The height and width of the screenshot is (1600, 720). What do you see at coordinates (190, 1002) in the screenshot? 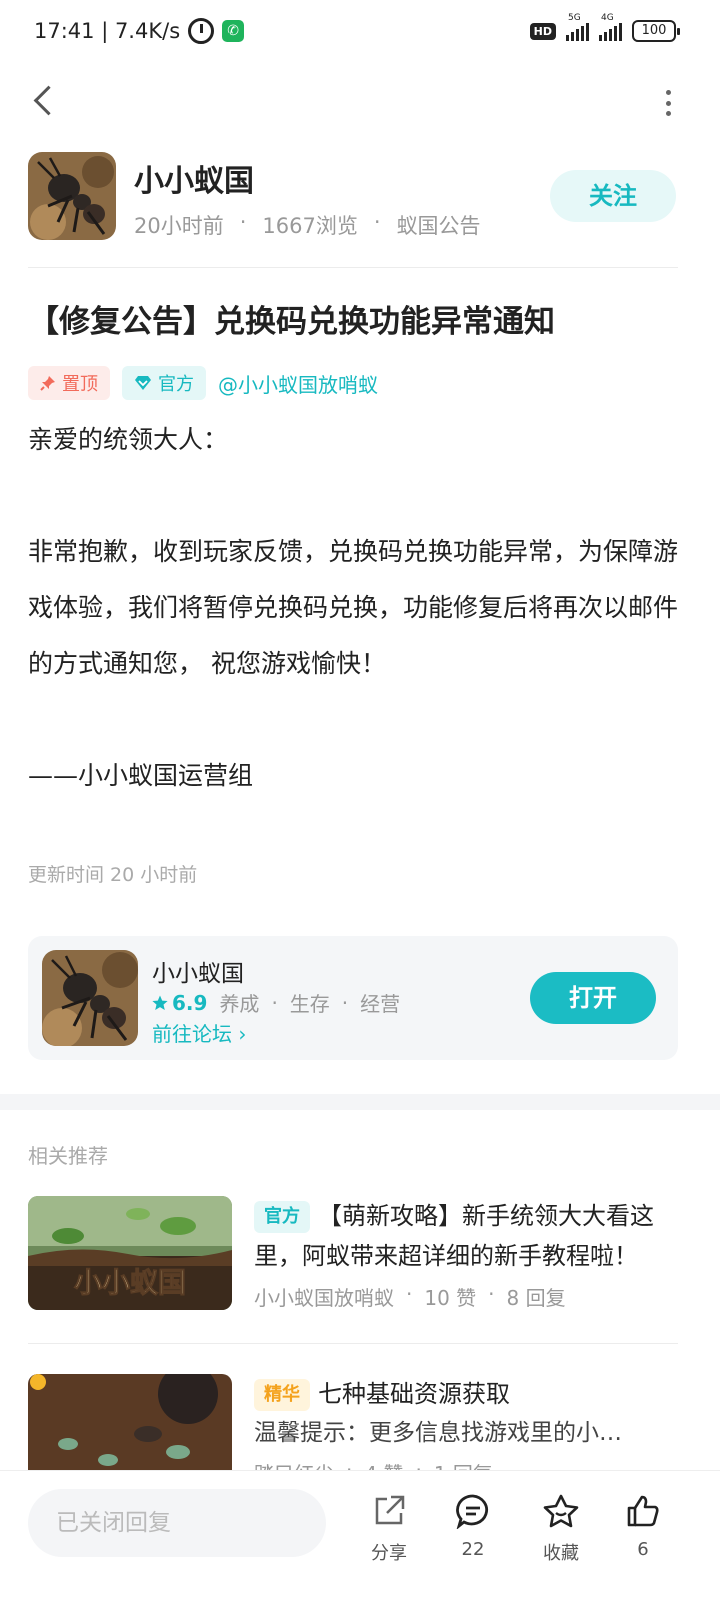
I see `rating-value: 6.9` at bounding box center [190, 1002].